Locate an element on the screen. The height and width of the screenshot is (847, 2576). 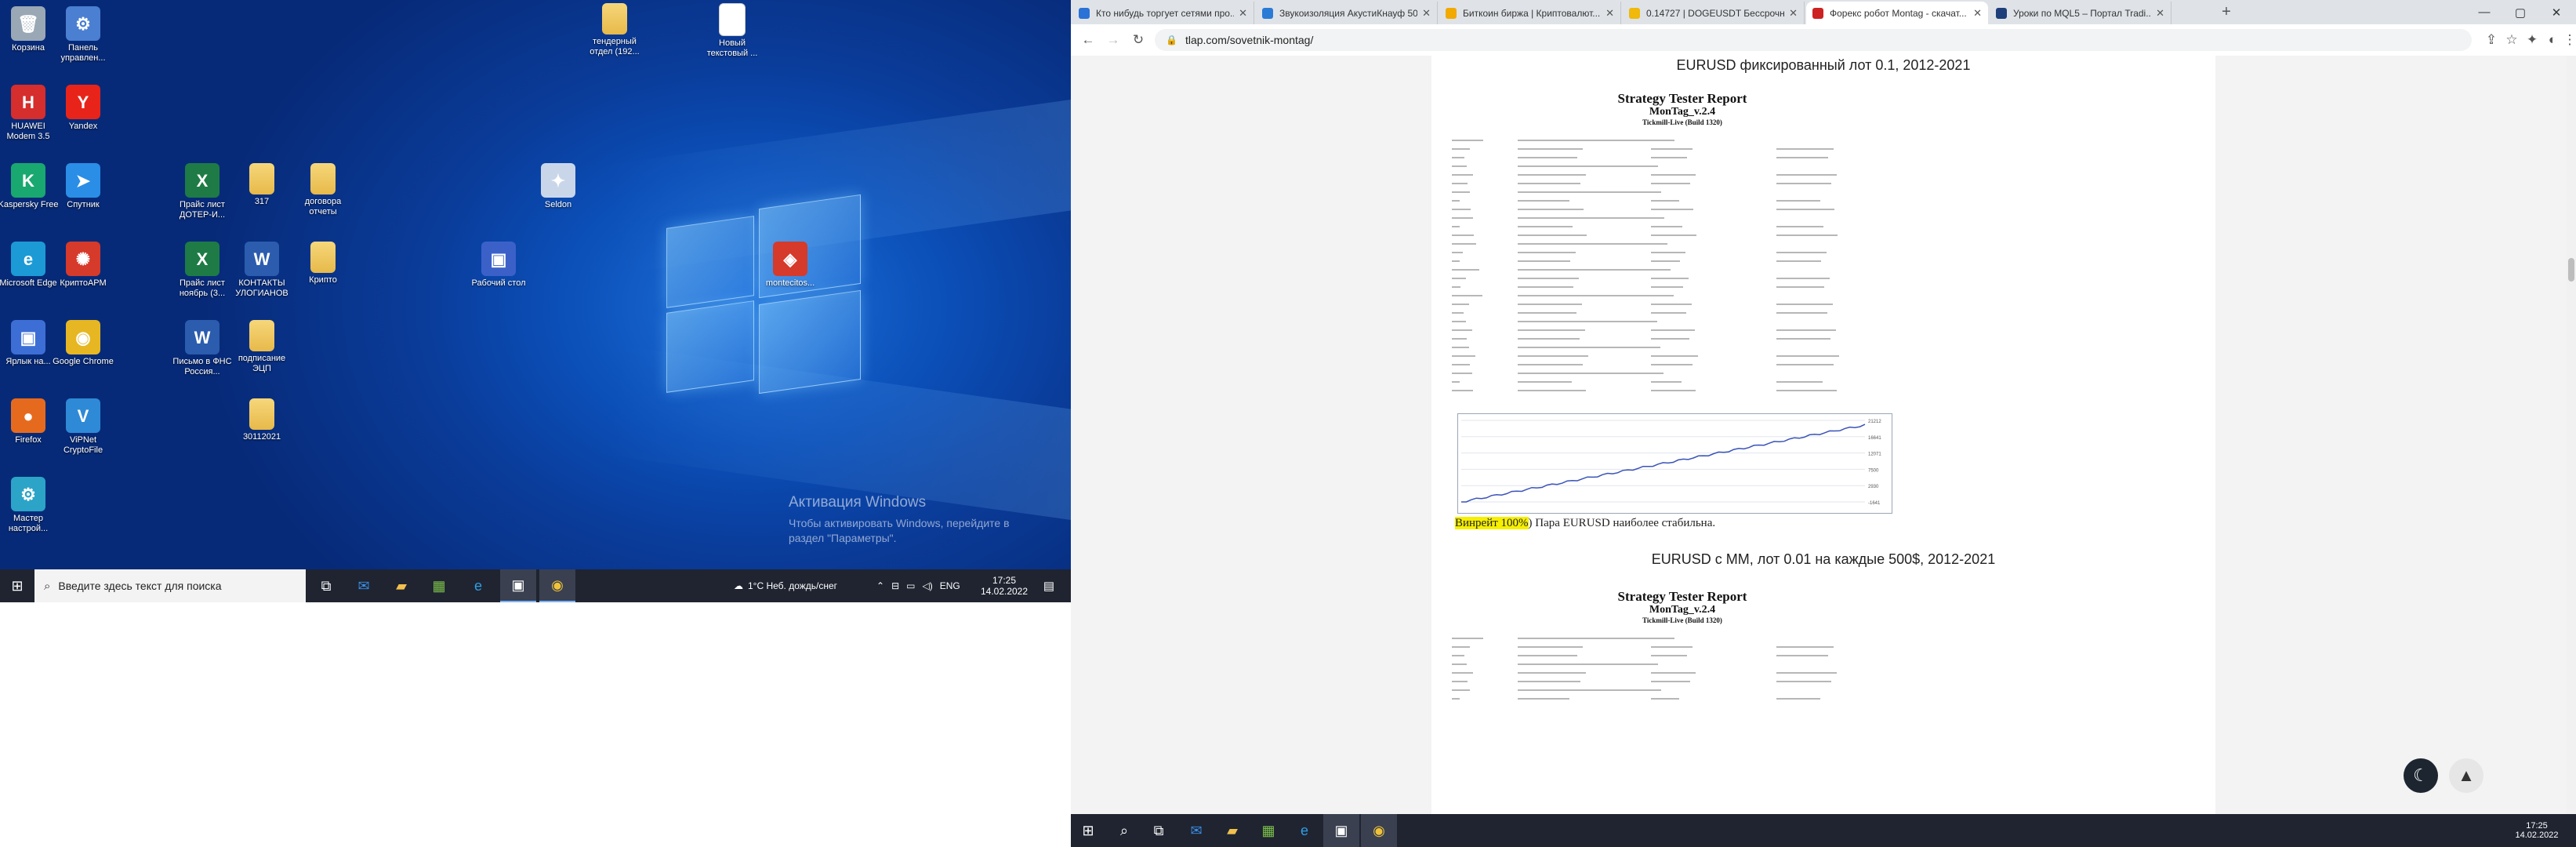
desktop-icon: ▣ Рабочий стол is located at coordinates (499, 265).